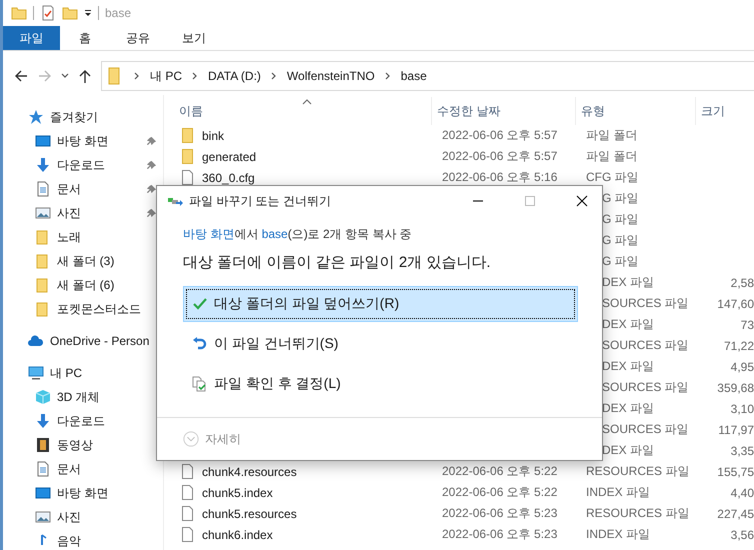  I want to click on sidebar-item: 내 PC, so click(83, 373).